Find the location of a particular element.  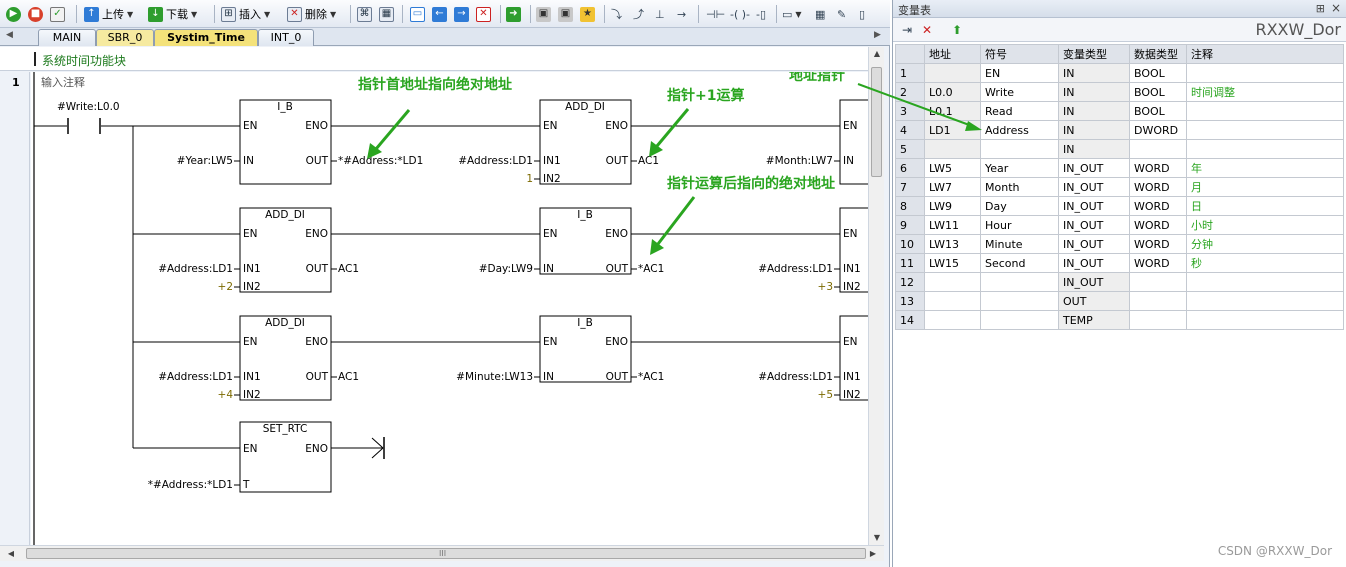

block-edge-month: EN IN is located at coordinates (853, 142).